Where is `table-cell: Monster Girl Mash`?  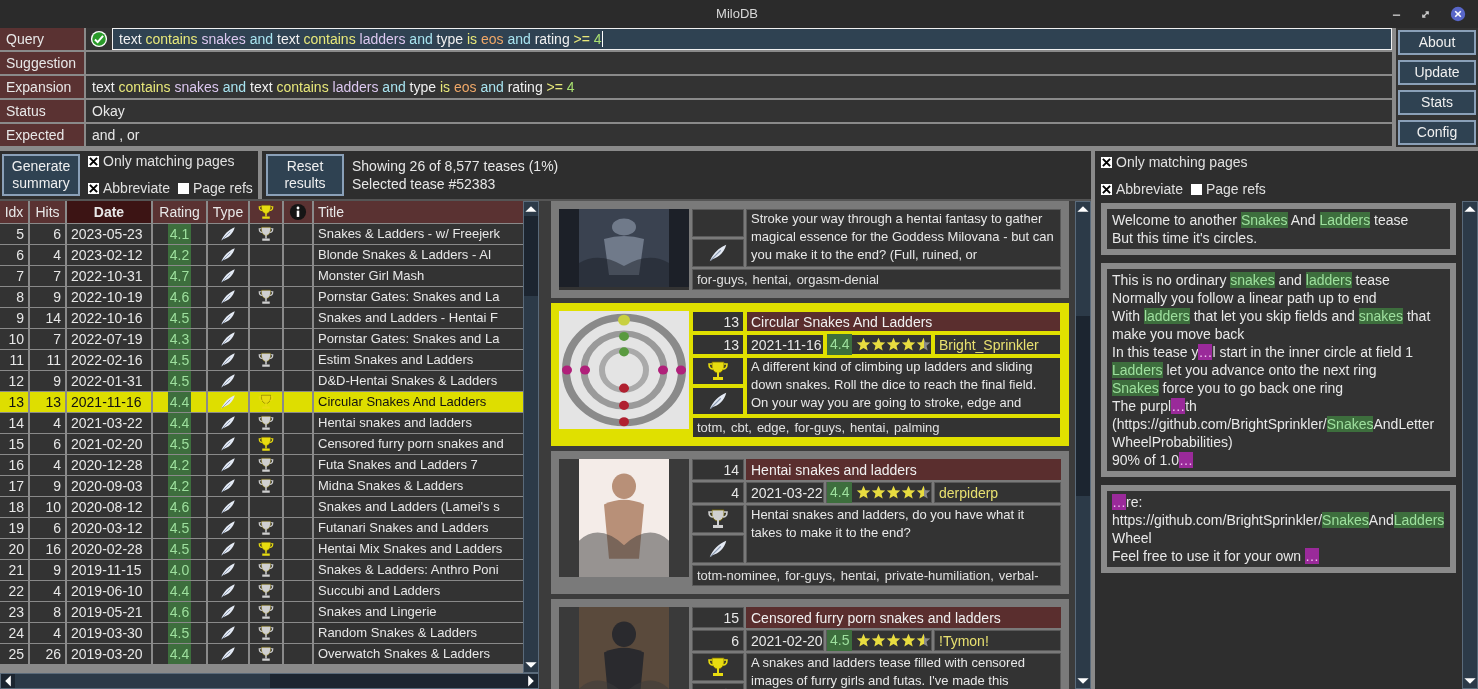
table-cell: Monster Girl Mash is located at coordinates (418, 276).